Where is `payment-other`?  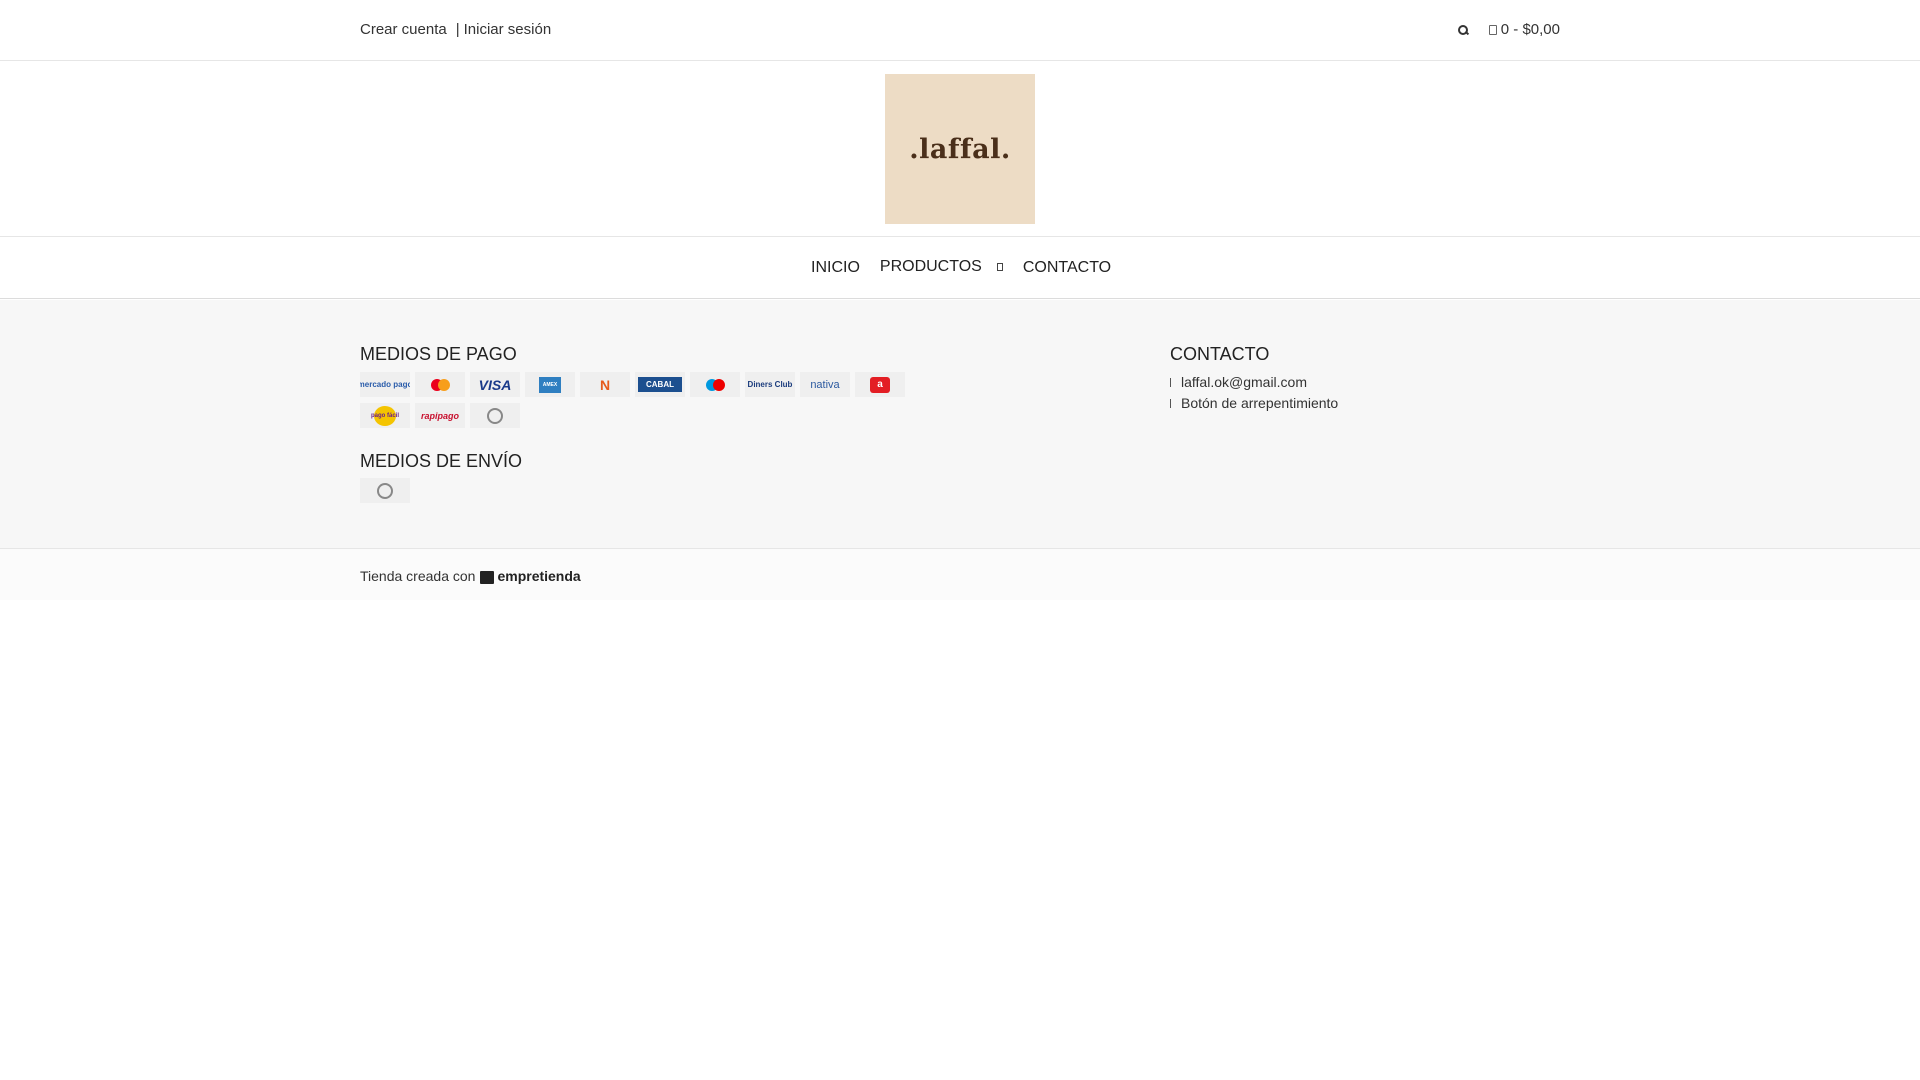
payment-other is located at coordinates (495, 415).